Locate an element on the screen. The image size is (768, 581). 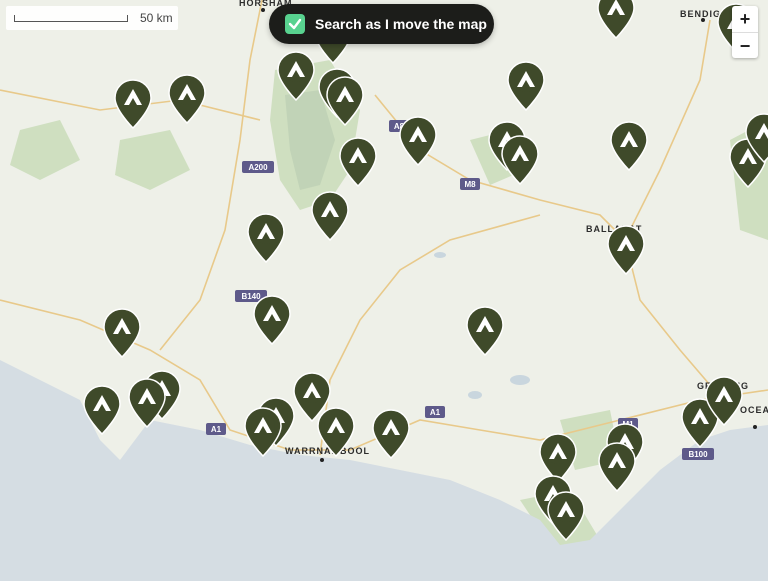
svg-text: B100 is located at coordinates (698, 454).